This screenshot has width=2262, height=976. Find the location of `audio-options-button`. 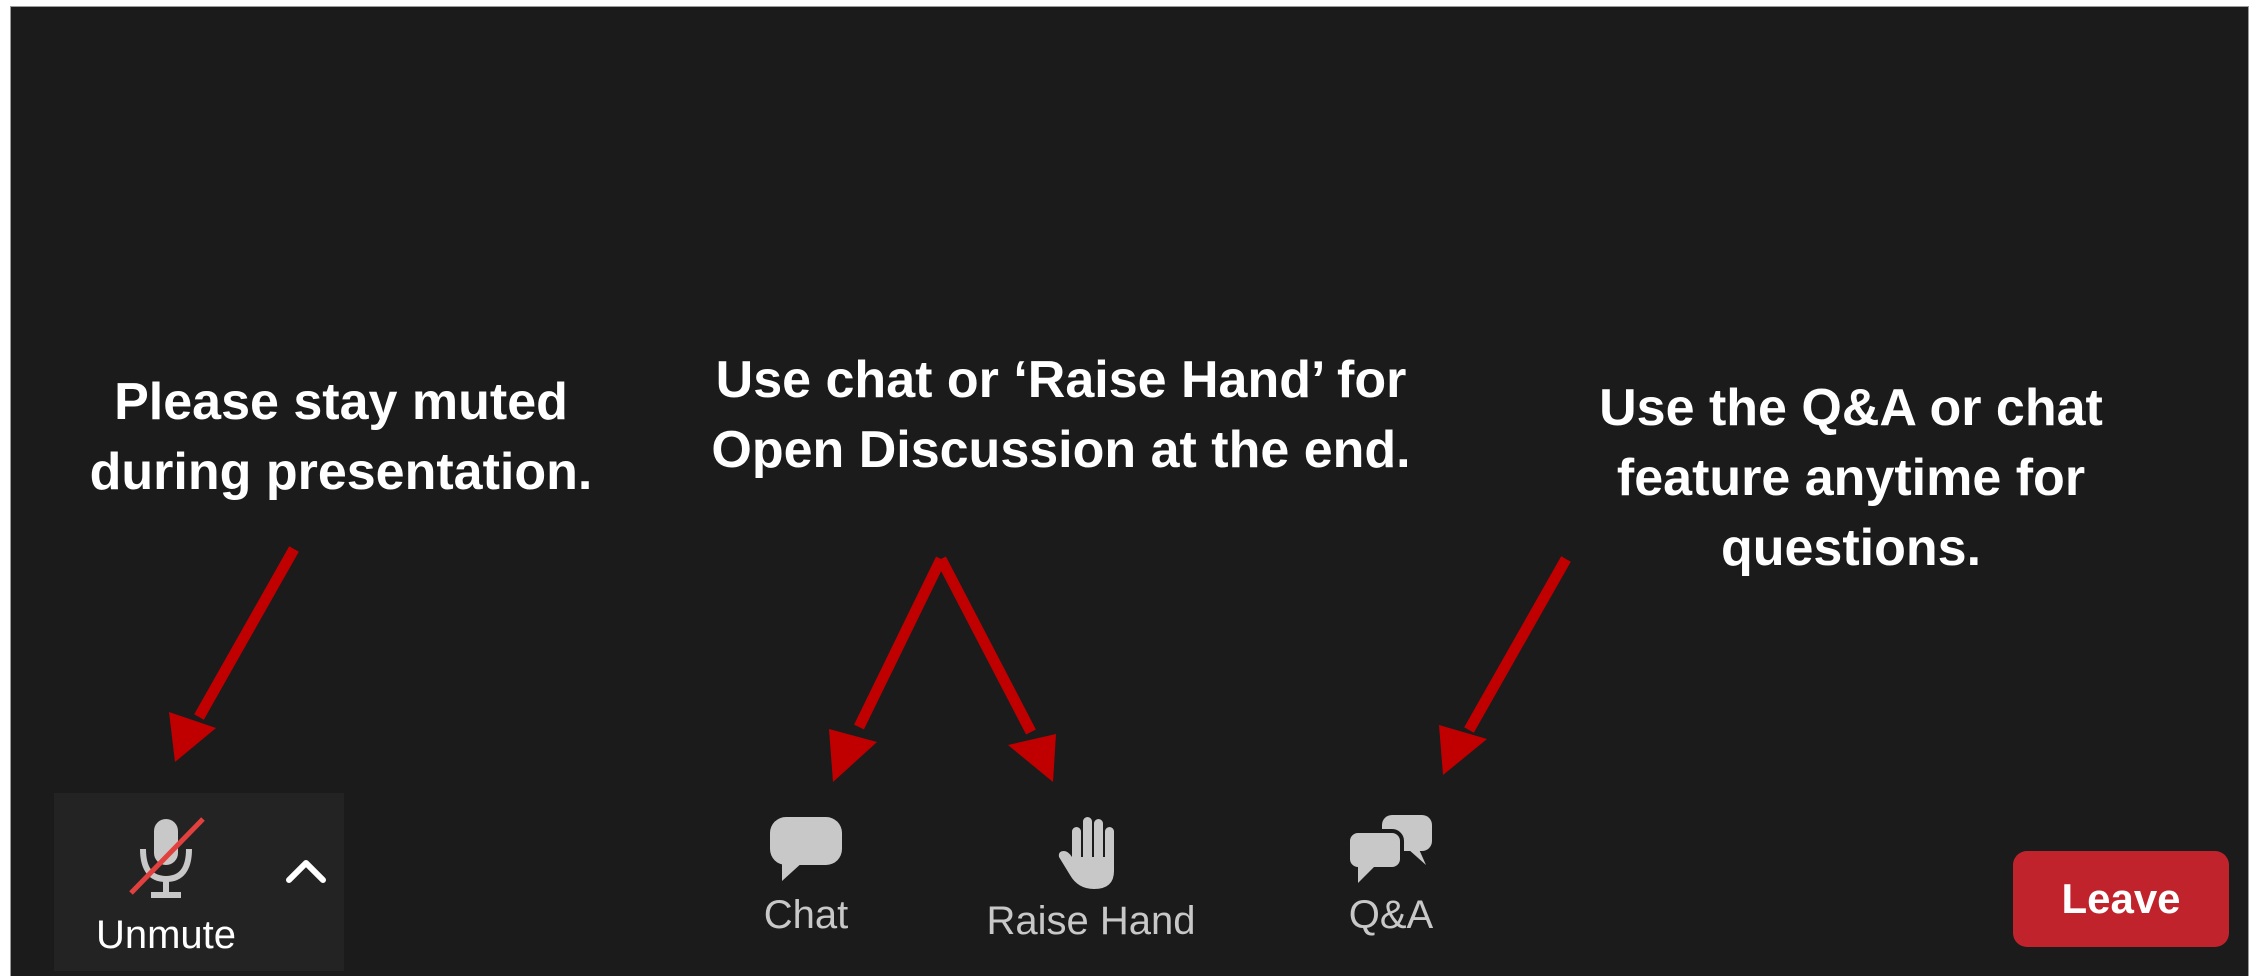

audio-options-button is located at coordinates (306, 872).